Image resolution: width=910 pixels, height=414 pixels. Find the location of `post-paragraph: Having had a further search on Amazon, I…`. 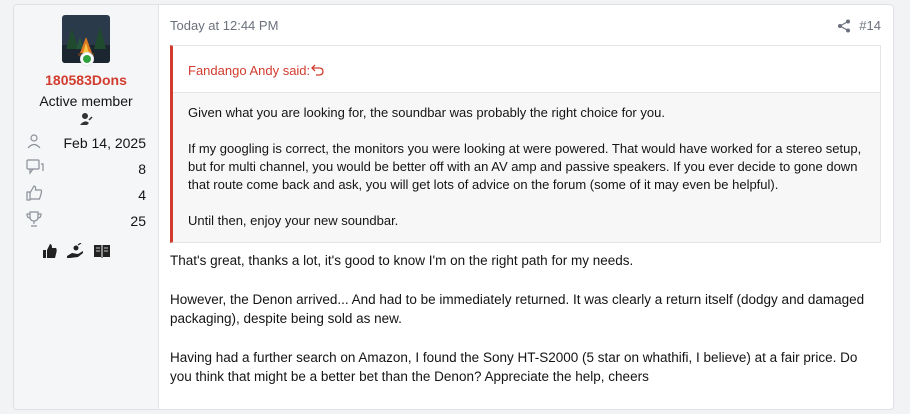

post-paragraph: Having had a further search on Amazon, I… is located at coordinates (514, 367).